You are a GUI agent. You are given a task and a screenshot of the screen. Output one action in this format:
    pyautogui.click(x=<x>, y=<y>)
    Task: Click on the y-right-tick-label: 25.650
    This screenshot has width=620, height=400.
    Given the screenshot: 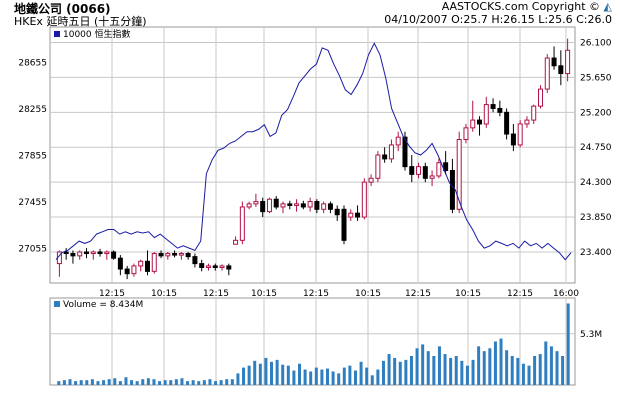 What is the action you would take?
    pyautogui.click(x=596, y=78)
    